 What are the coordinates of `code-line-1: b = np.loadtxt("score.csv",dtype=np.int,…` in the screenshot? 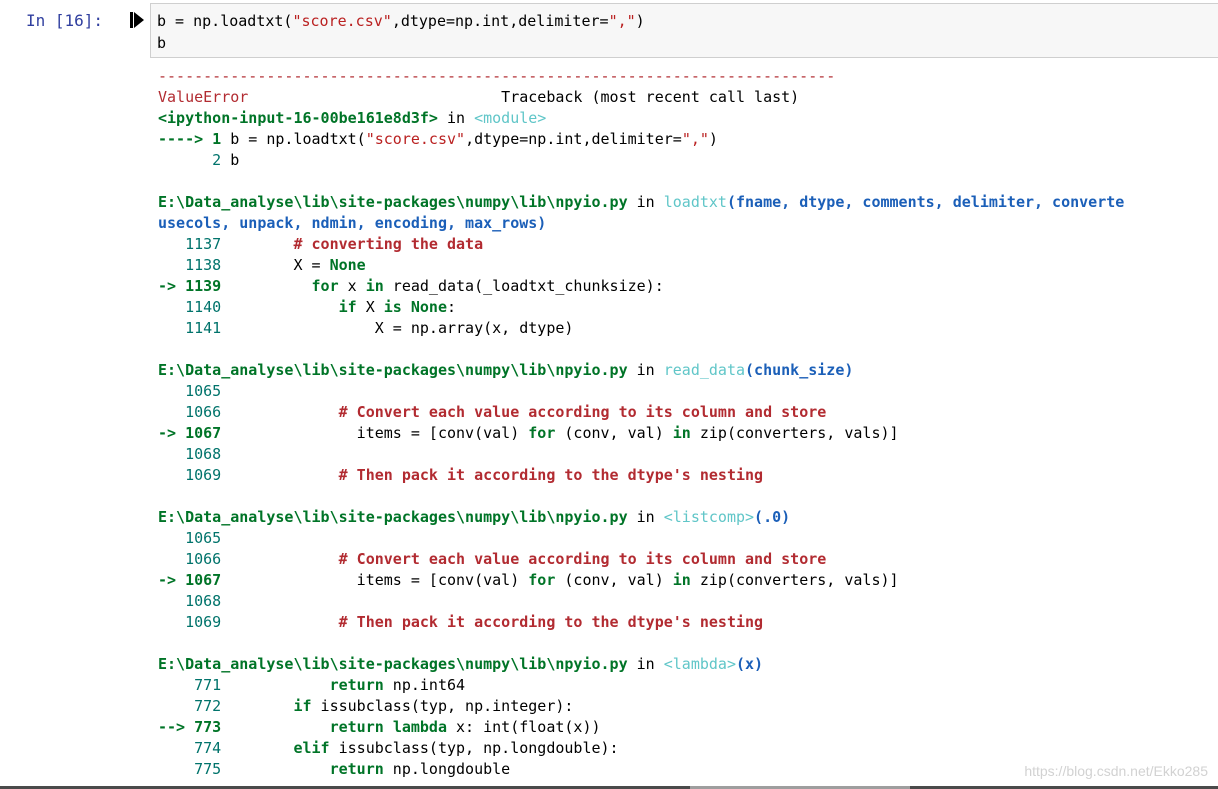 It's located at (401, 21).